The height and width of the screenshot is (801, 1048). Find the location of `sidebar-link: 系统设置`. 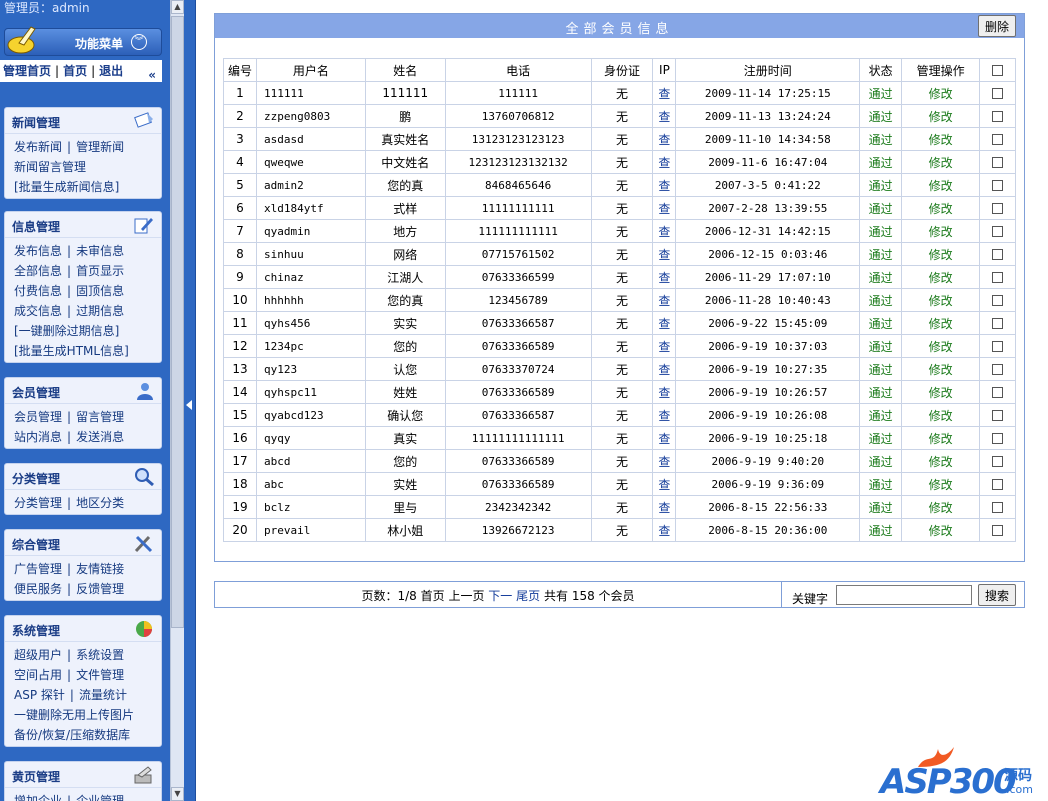

sidebar-link: 系统设置 is located at coordinates (100, 655).